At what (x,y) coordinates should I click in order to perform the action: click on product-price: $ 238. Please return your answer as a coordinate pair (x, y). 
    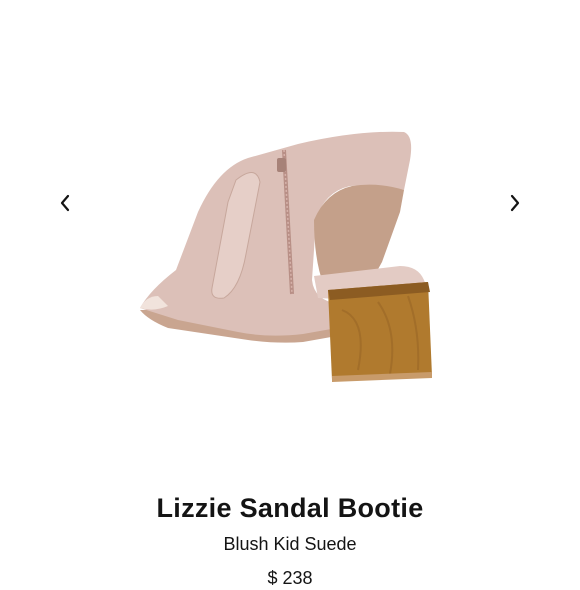
    Looking at the image, I should click on (290, 578).